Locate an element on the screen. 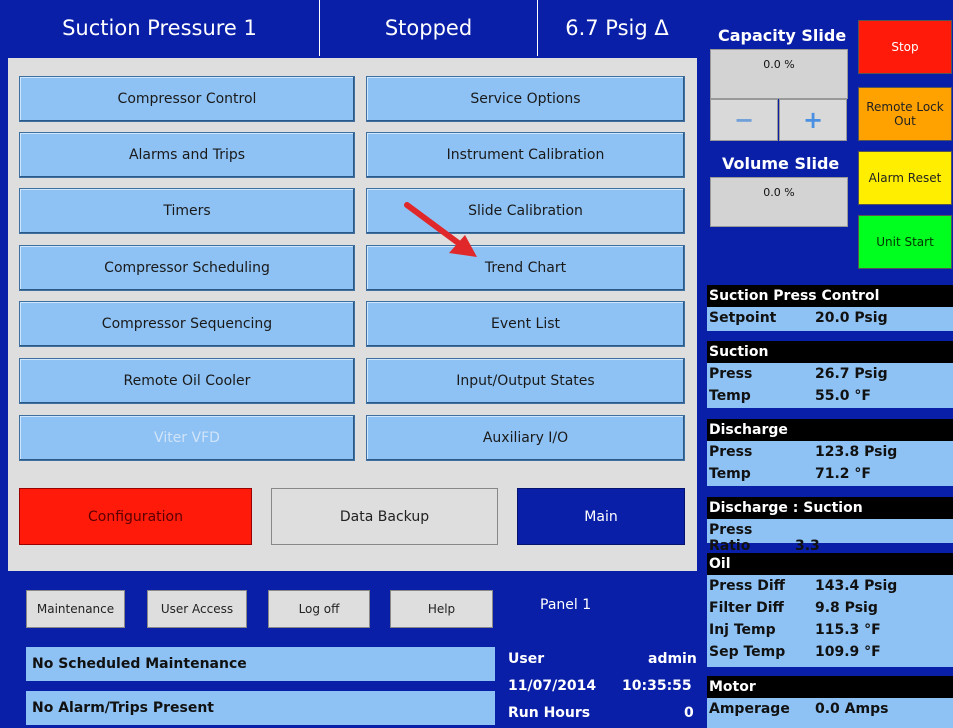 This screenshot has height=728, width=953. amperage-label: Amperage is located at coordinates (749, 709).